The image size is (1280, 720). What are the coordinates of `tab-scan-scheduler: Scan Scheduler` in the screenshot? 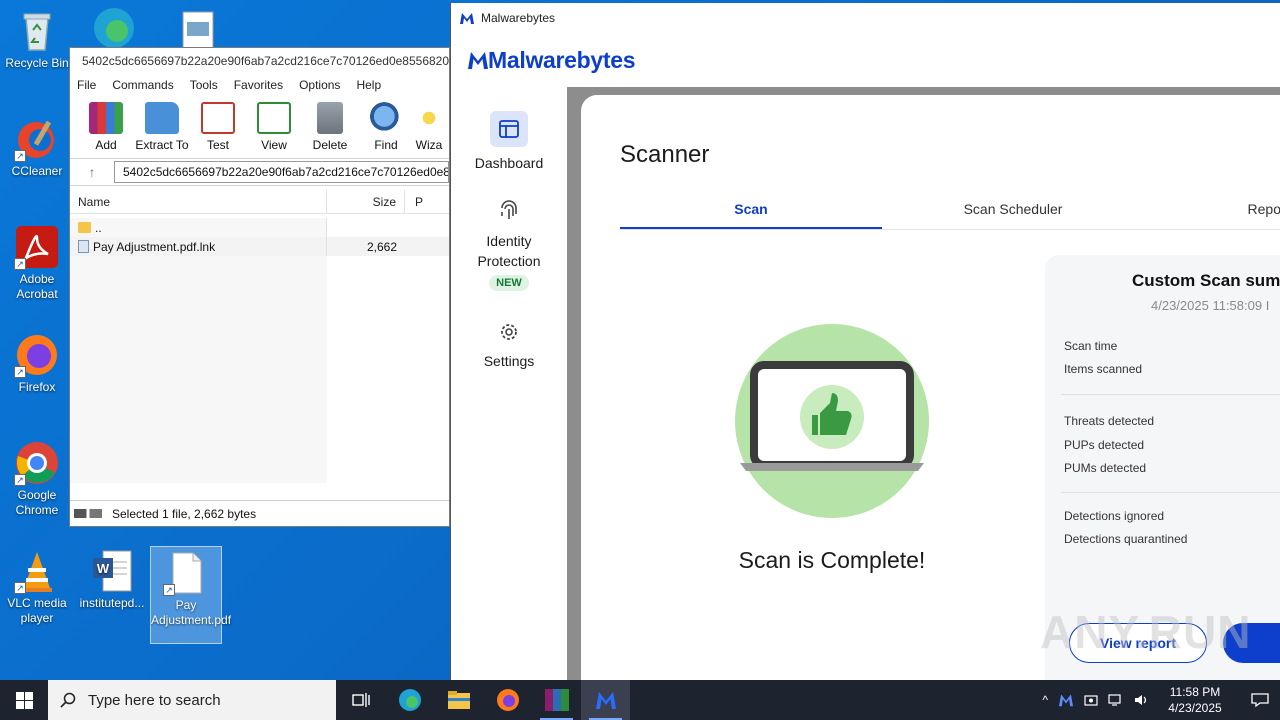 It's located at (1013, 211).